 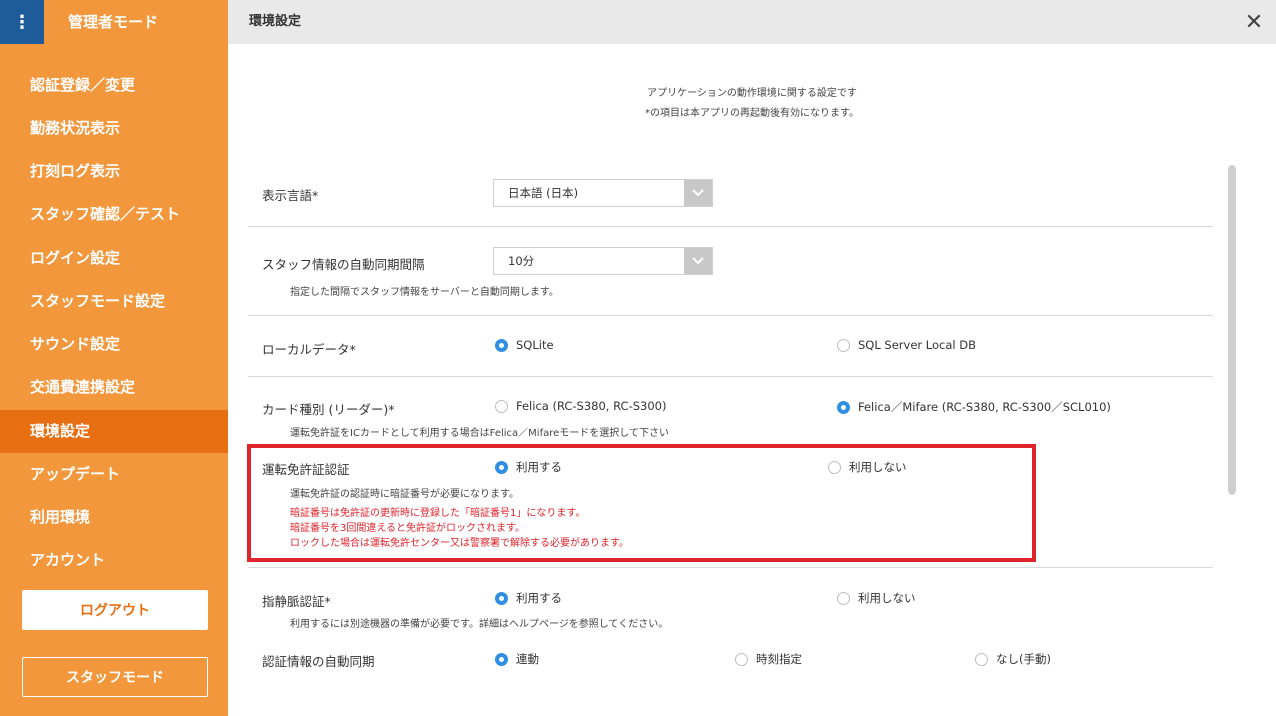 I want to click on radio-sql-server-local-db: SQL Server Local DB, so click(x=906, y=345).